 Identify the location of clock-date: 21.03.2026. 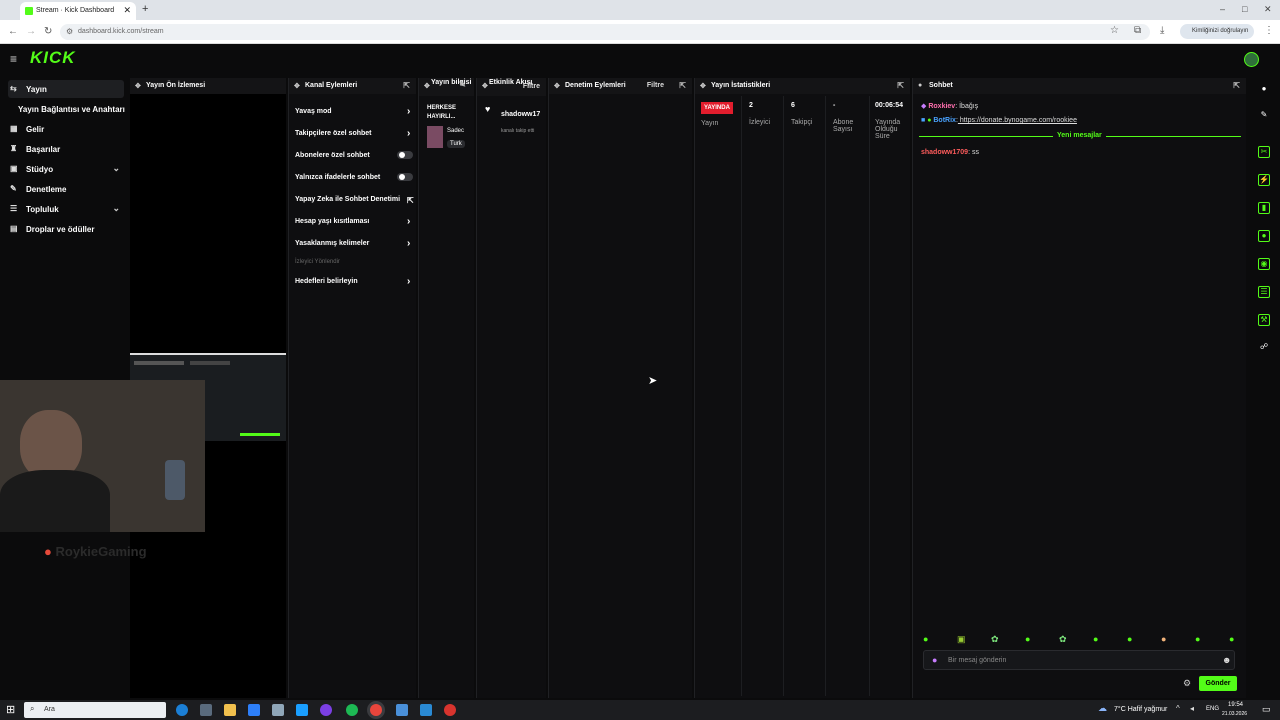
(1234, 714).